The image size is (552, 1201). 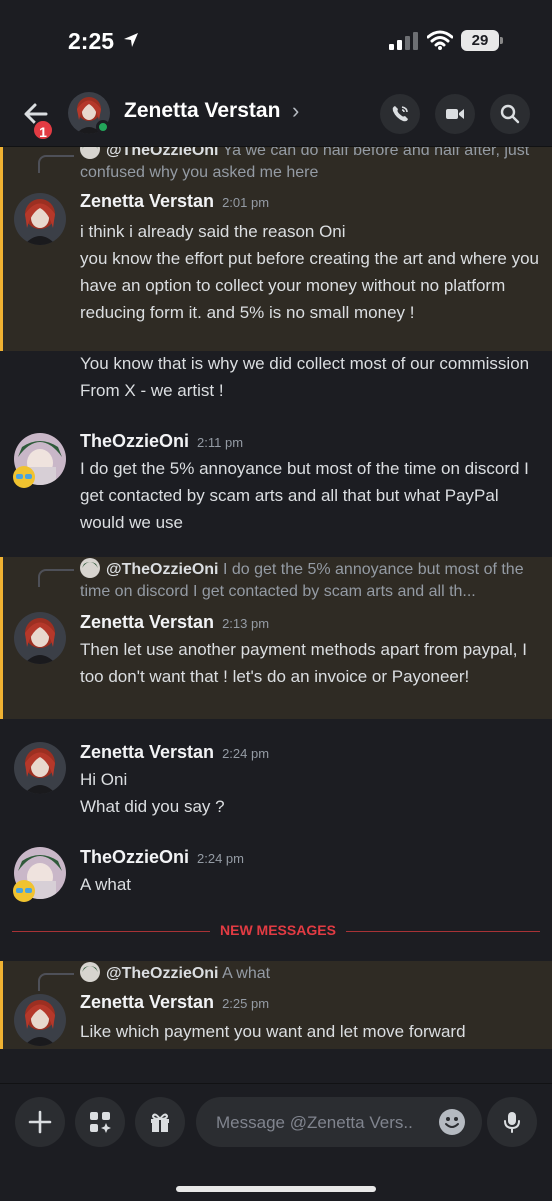 I want to click on message-author: Zenetta Verstan 2:25 pm, so click(x=174, y=1002).